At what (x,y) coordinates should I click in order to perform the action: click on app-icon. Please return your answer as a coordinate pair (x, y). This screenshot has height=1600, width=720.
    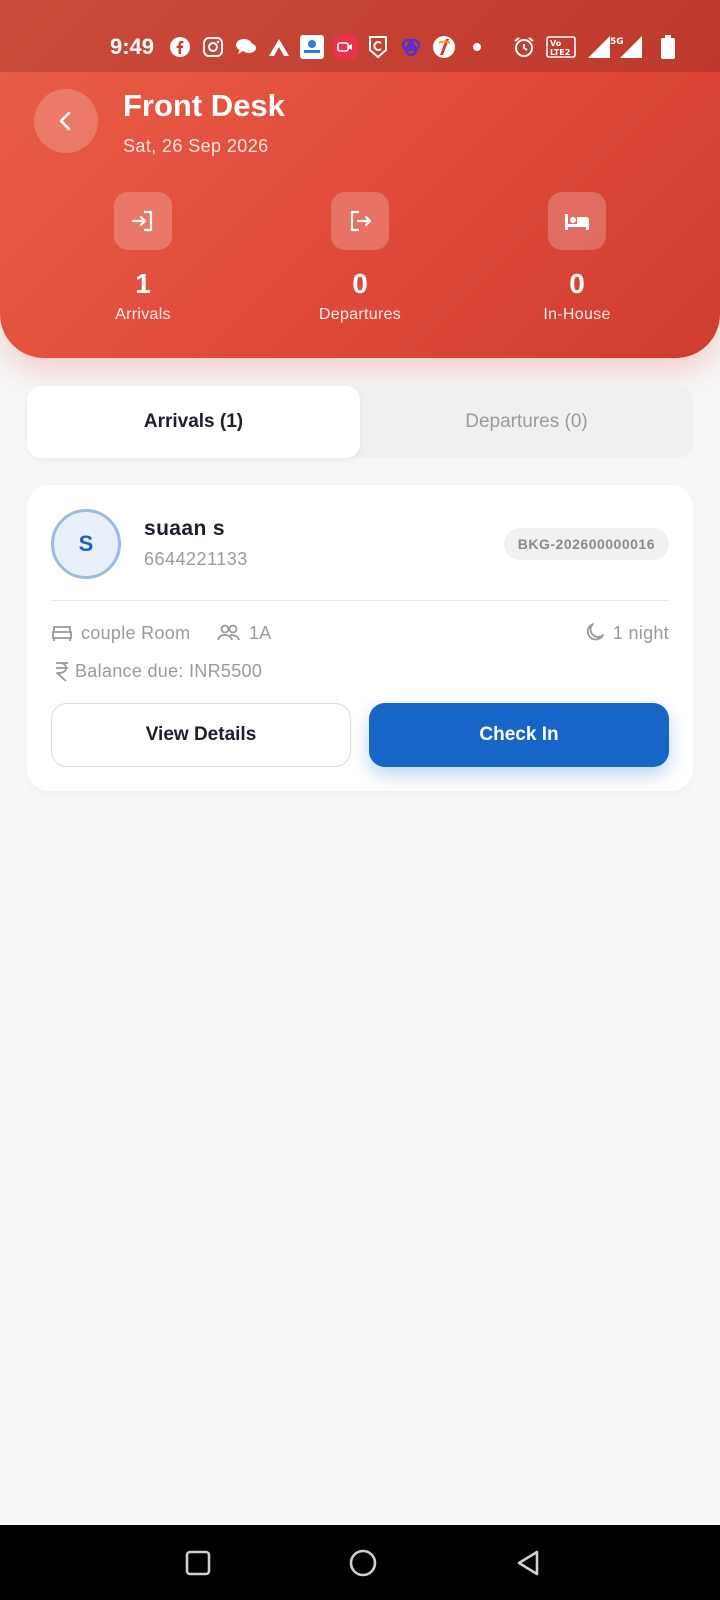
    Looking at the image, I should click on (444, 47).